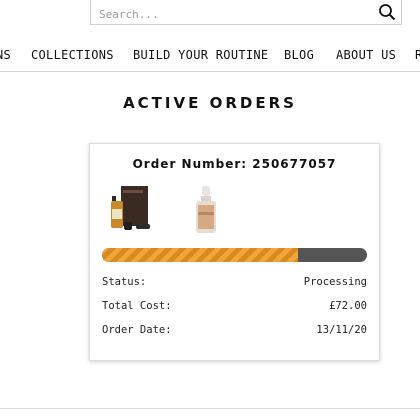 This screenshot has height=420, width=420. Describe the element at coordinates (299, 55) in the screenshot. I see `nav-item-blog: BLOG` at that location.